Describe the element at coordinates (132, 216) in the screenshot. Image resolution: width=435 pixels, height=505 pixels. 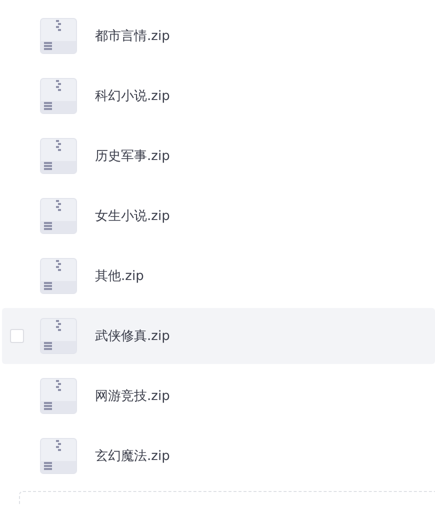
I see `file-name: 女生小说.zip` at that location.